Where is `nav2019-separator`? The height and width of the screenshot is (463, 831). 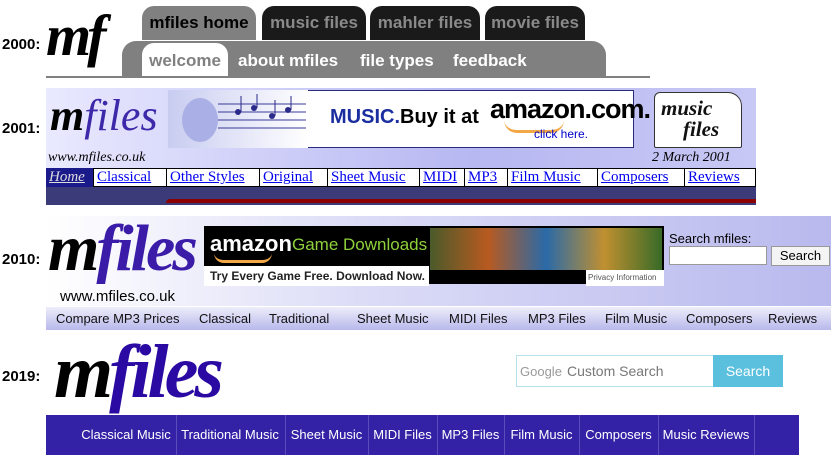 nav2019-separator is located at coordinates (754, 435).